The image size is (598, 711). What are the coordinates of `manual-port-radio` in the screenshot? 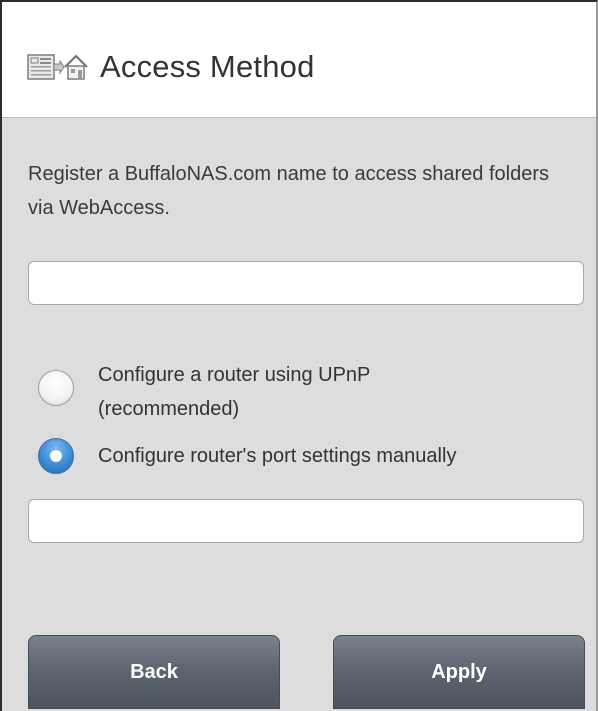 It's located at (56, 456).